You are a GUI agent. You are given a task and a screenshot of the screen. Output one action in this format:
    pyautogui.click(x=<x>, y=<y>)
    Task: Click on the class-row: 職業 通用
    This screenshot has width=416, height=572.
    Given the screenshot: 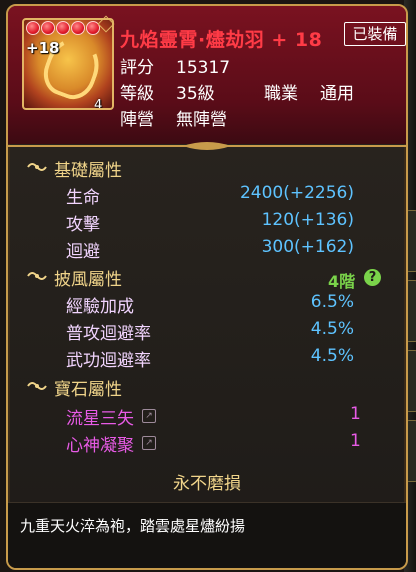 What is the action you would take?
    pyautogui.click(x=309, y=91)
    